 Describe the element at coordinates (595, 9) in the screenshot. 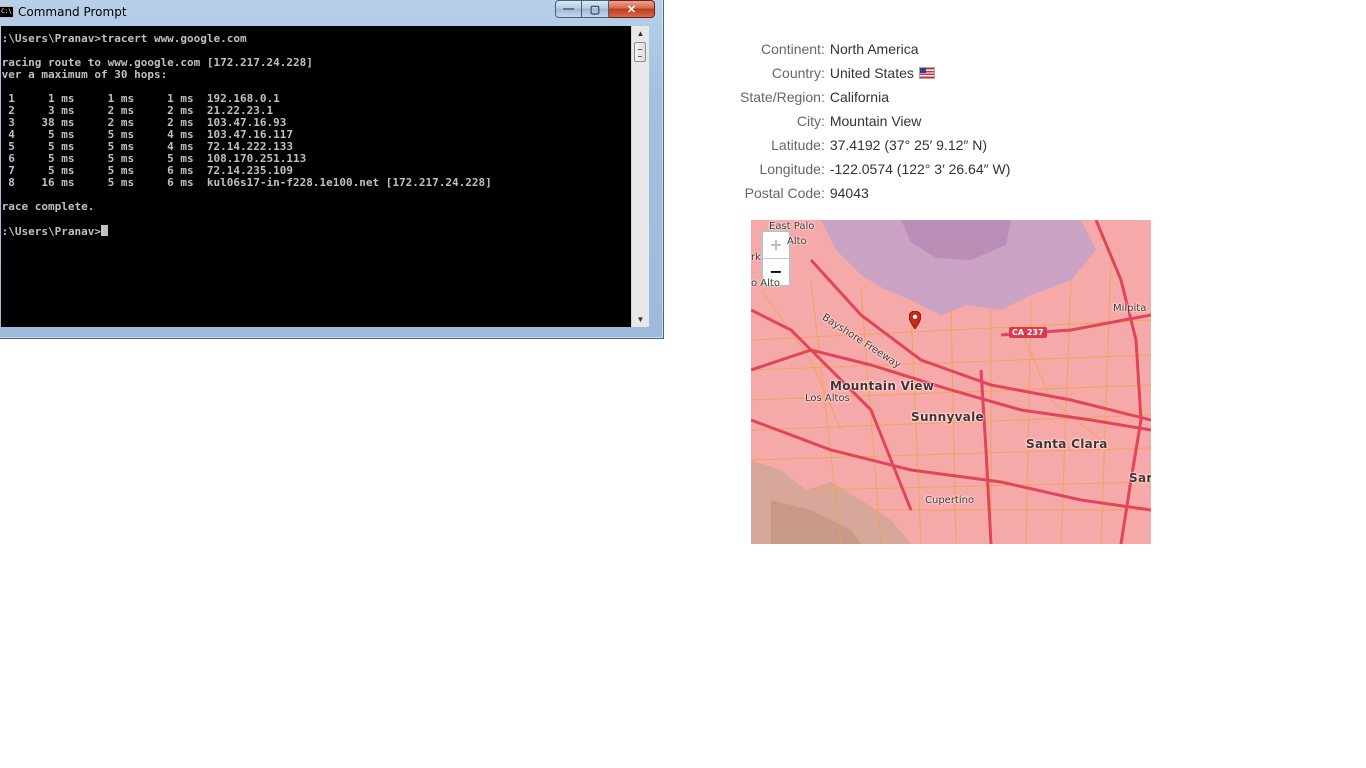

I see `maximize-button: ▢` at that location.